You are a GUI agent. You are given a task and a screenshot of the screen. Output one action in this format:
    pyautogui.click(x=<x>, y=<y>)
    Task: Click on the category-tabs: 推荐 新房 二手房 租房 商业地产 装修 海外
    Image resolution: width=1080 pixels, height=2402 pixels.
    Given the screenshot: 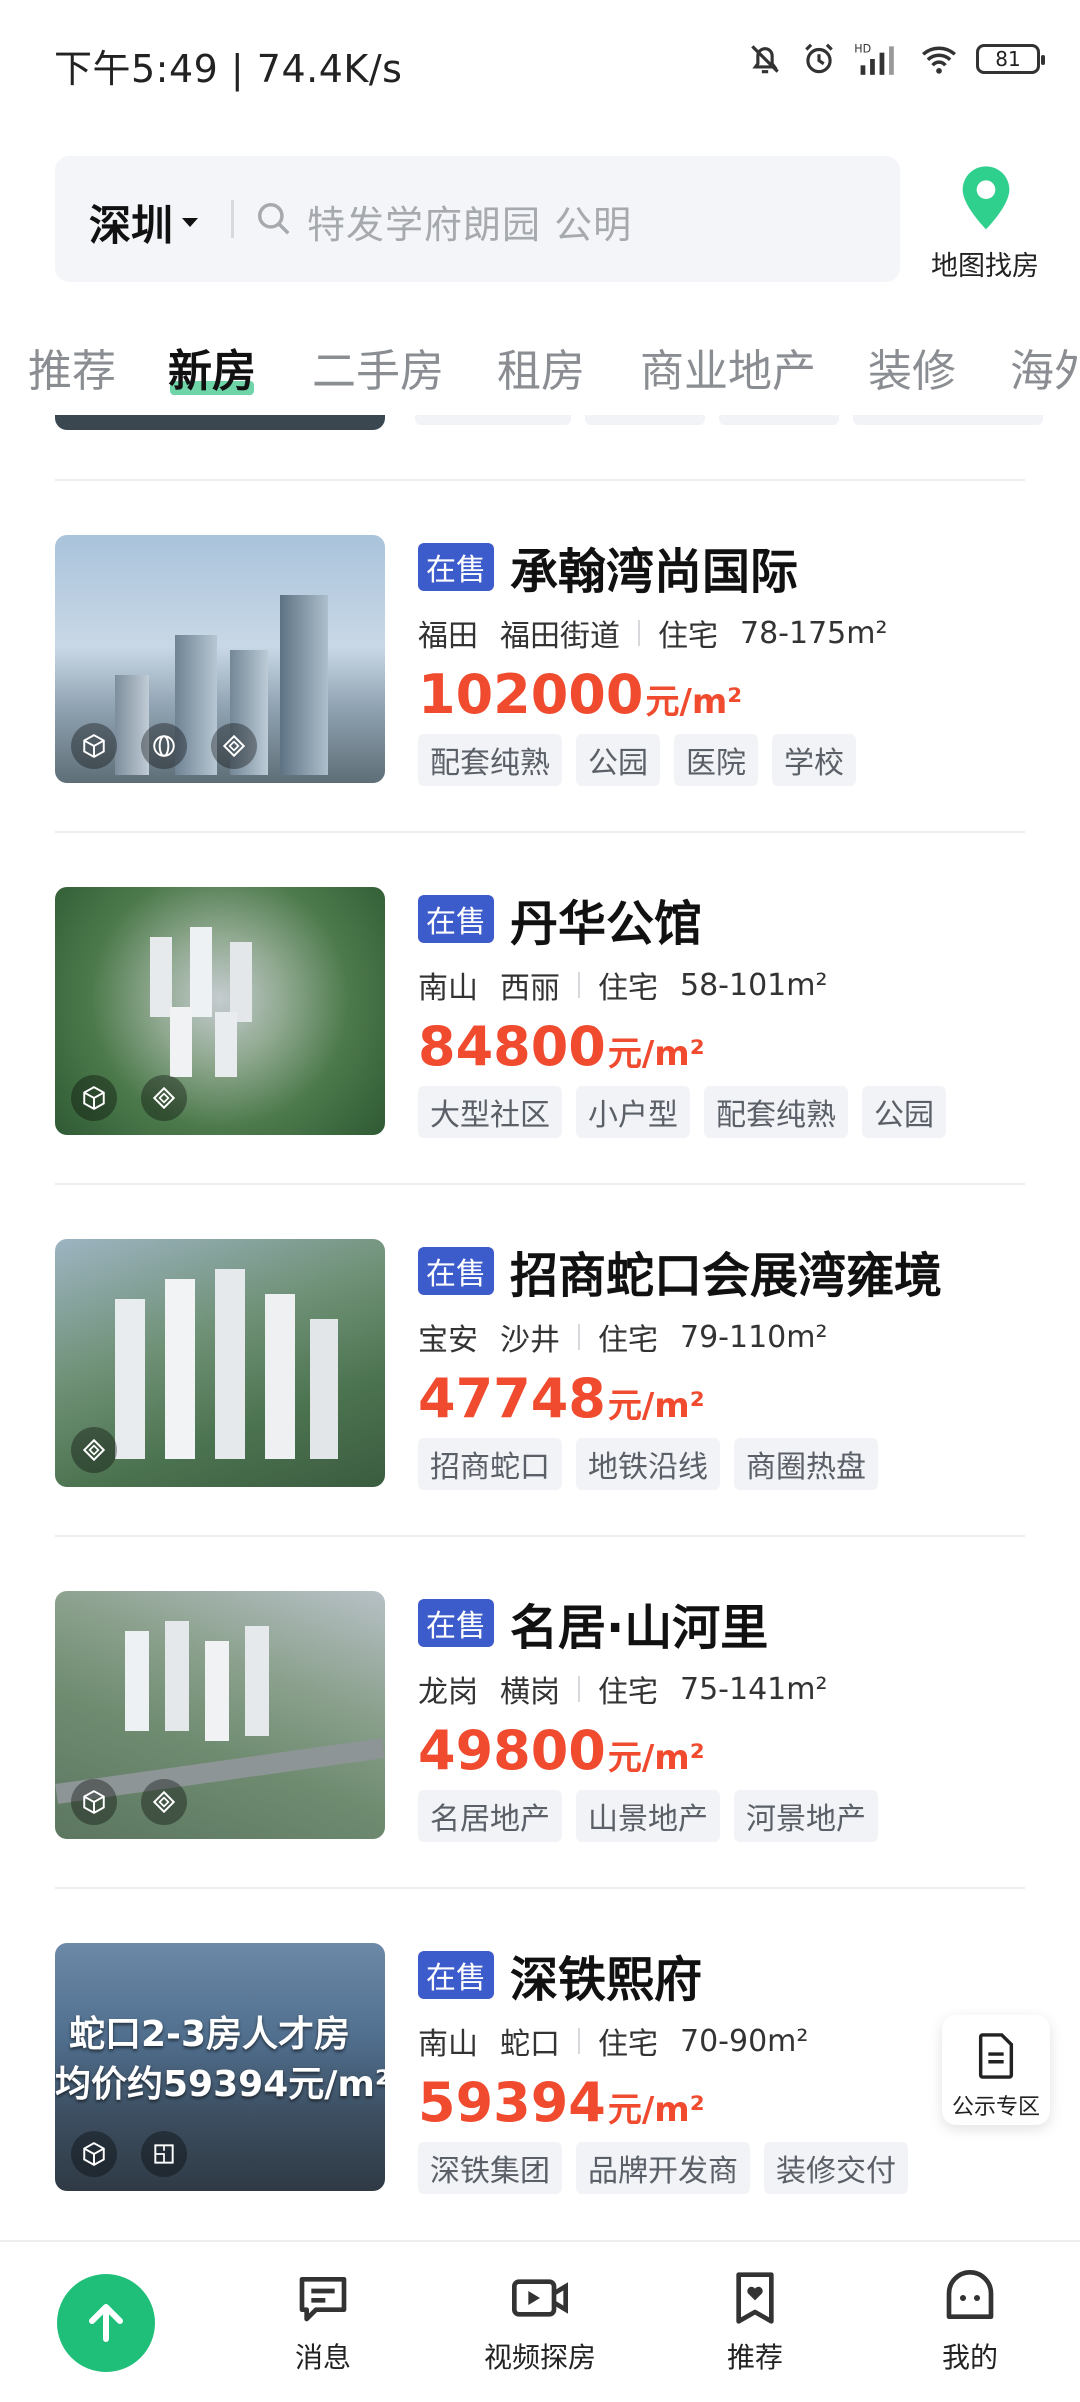 What is the action you would take?
    pyautogui.click(x=540, y=375)
    